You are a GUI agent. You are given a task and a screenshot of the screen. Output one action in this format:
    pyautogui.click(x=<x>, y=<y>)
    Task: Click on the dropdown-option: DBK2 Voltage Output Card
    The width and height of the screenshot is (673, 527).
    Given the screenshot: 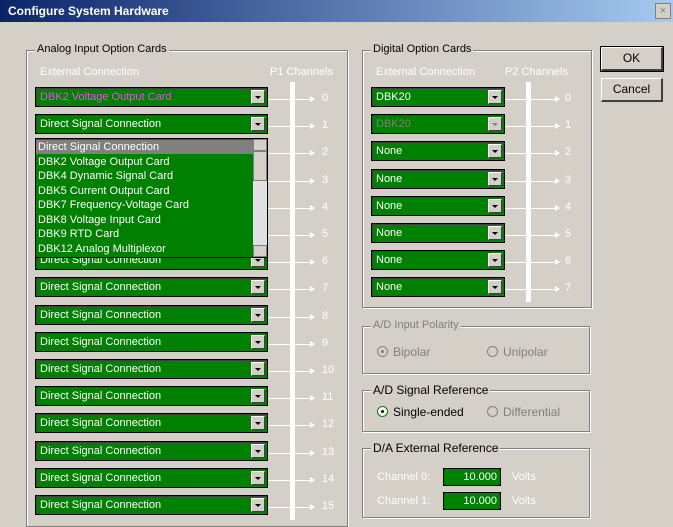 What is the action you would take?
    pyautogui.click(x=103, y=162)
    